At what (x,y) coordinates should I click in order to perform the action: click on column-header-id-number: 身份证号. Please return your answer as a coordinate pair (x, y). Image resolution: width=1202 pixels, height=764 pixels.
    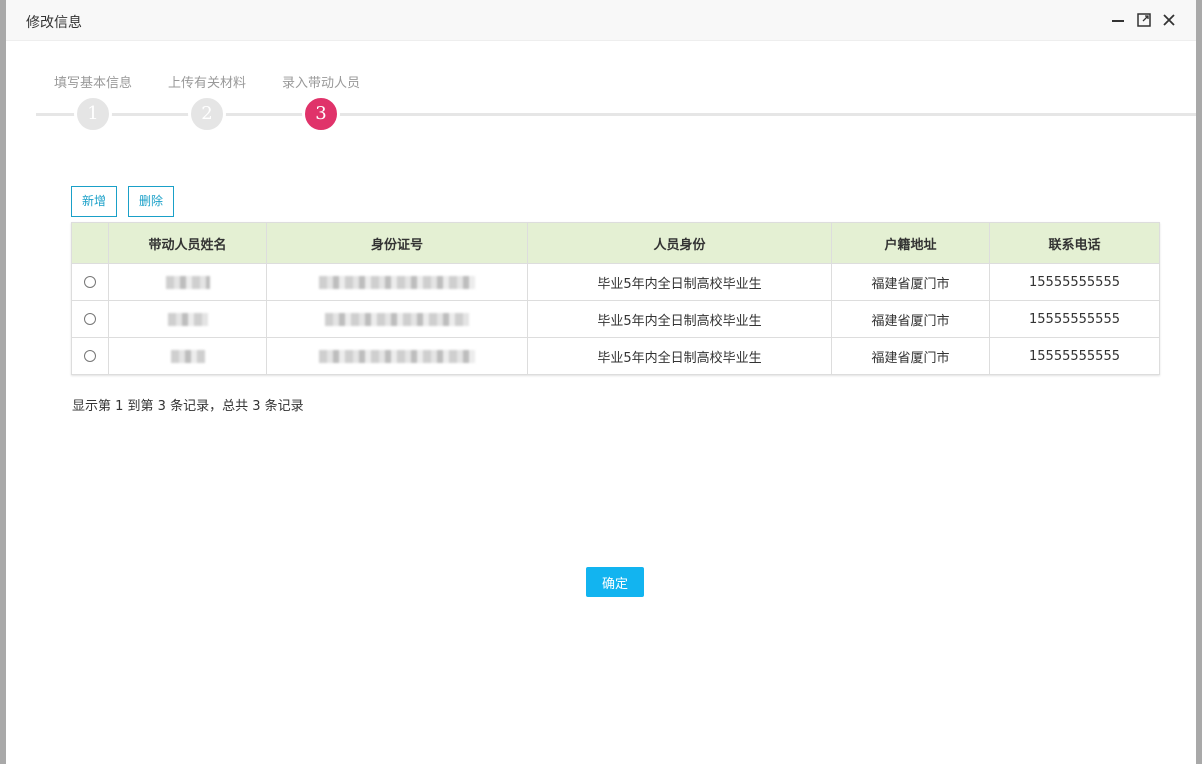
    Looking at the image, I should click on (397, 243).